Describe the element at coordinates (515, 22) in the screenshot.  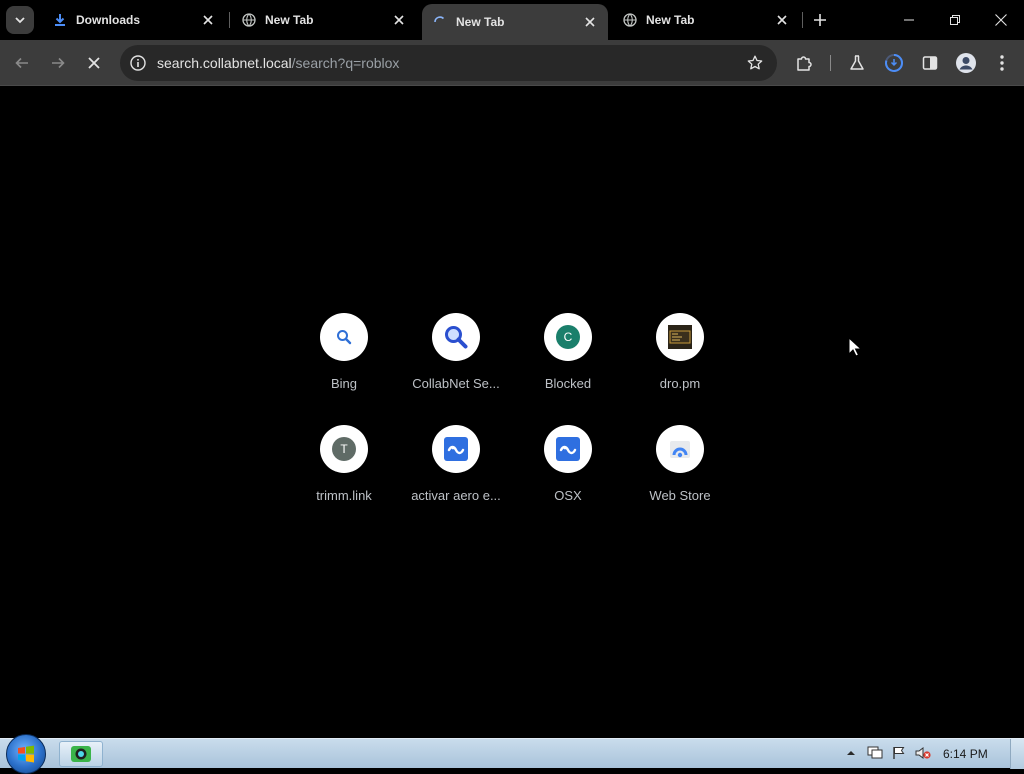
I see `tab-new-tab-active: New Tab` at that location.